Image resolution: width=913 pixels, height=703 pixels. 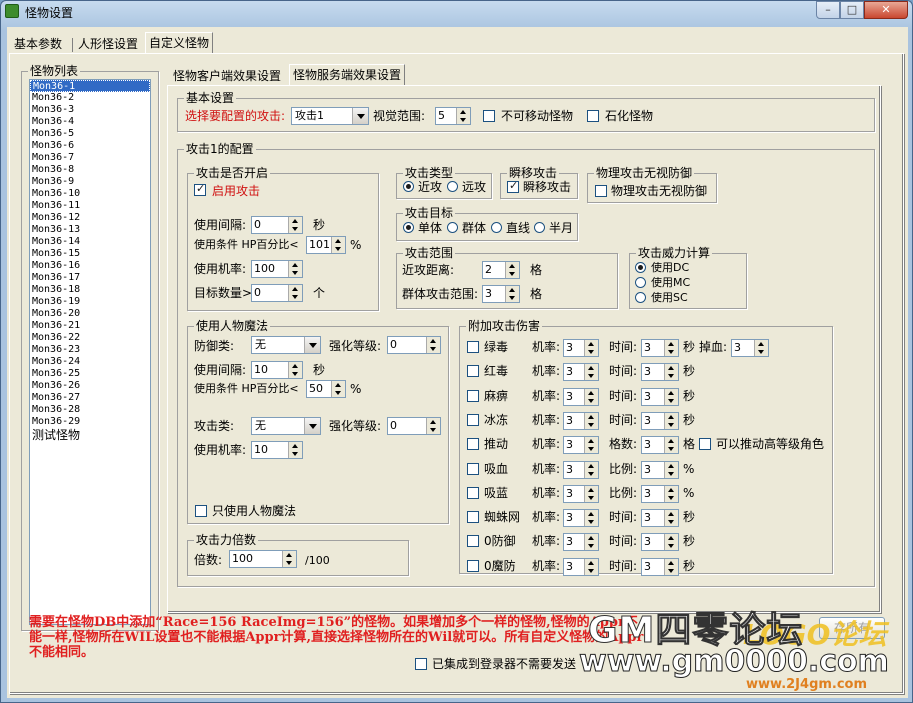 What do you see at coordinates (90, 206) in the screenshot?
I see `list-item: Mon36-11` at bounding box center [90, 206].